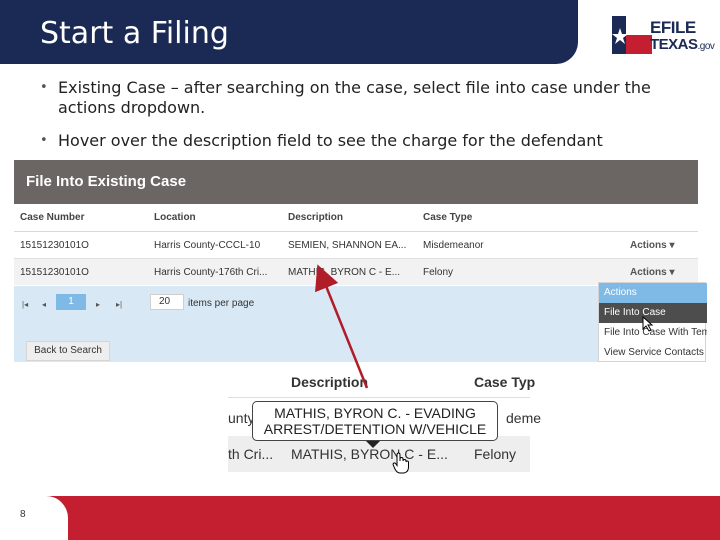  Describe the element at coordinates (379, 397) in the screenshot. I see `zoom-header-divider` at that location.